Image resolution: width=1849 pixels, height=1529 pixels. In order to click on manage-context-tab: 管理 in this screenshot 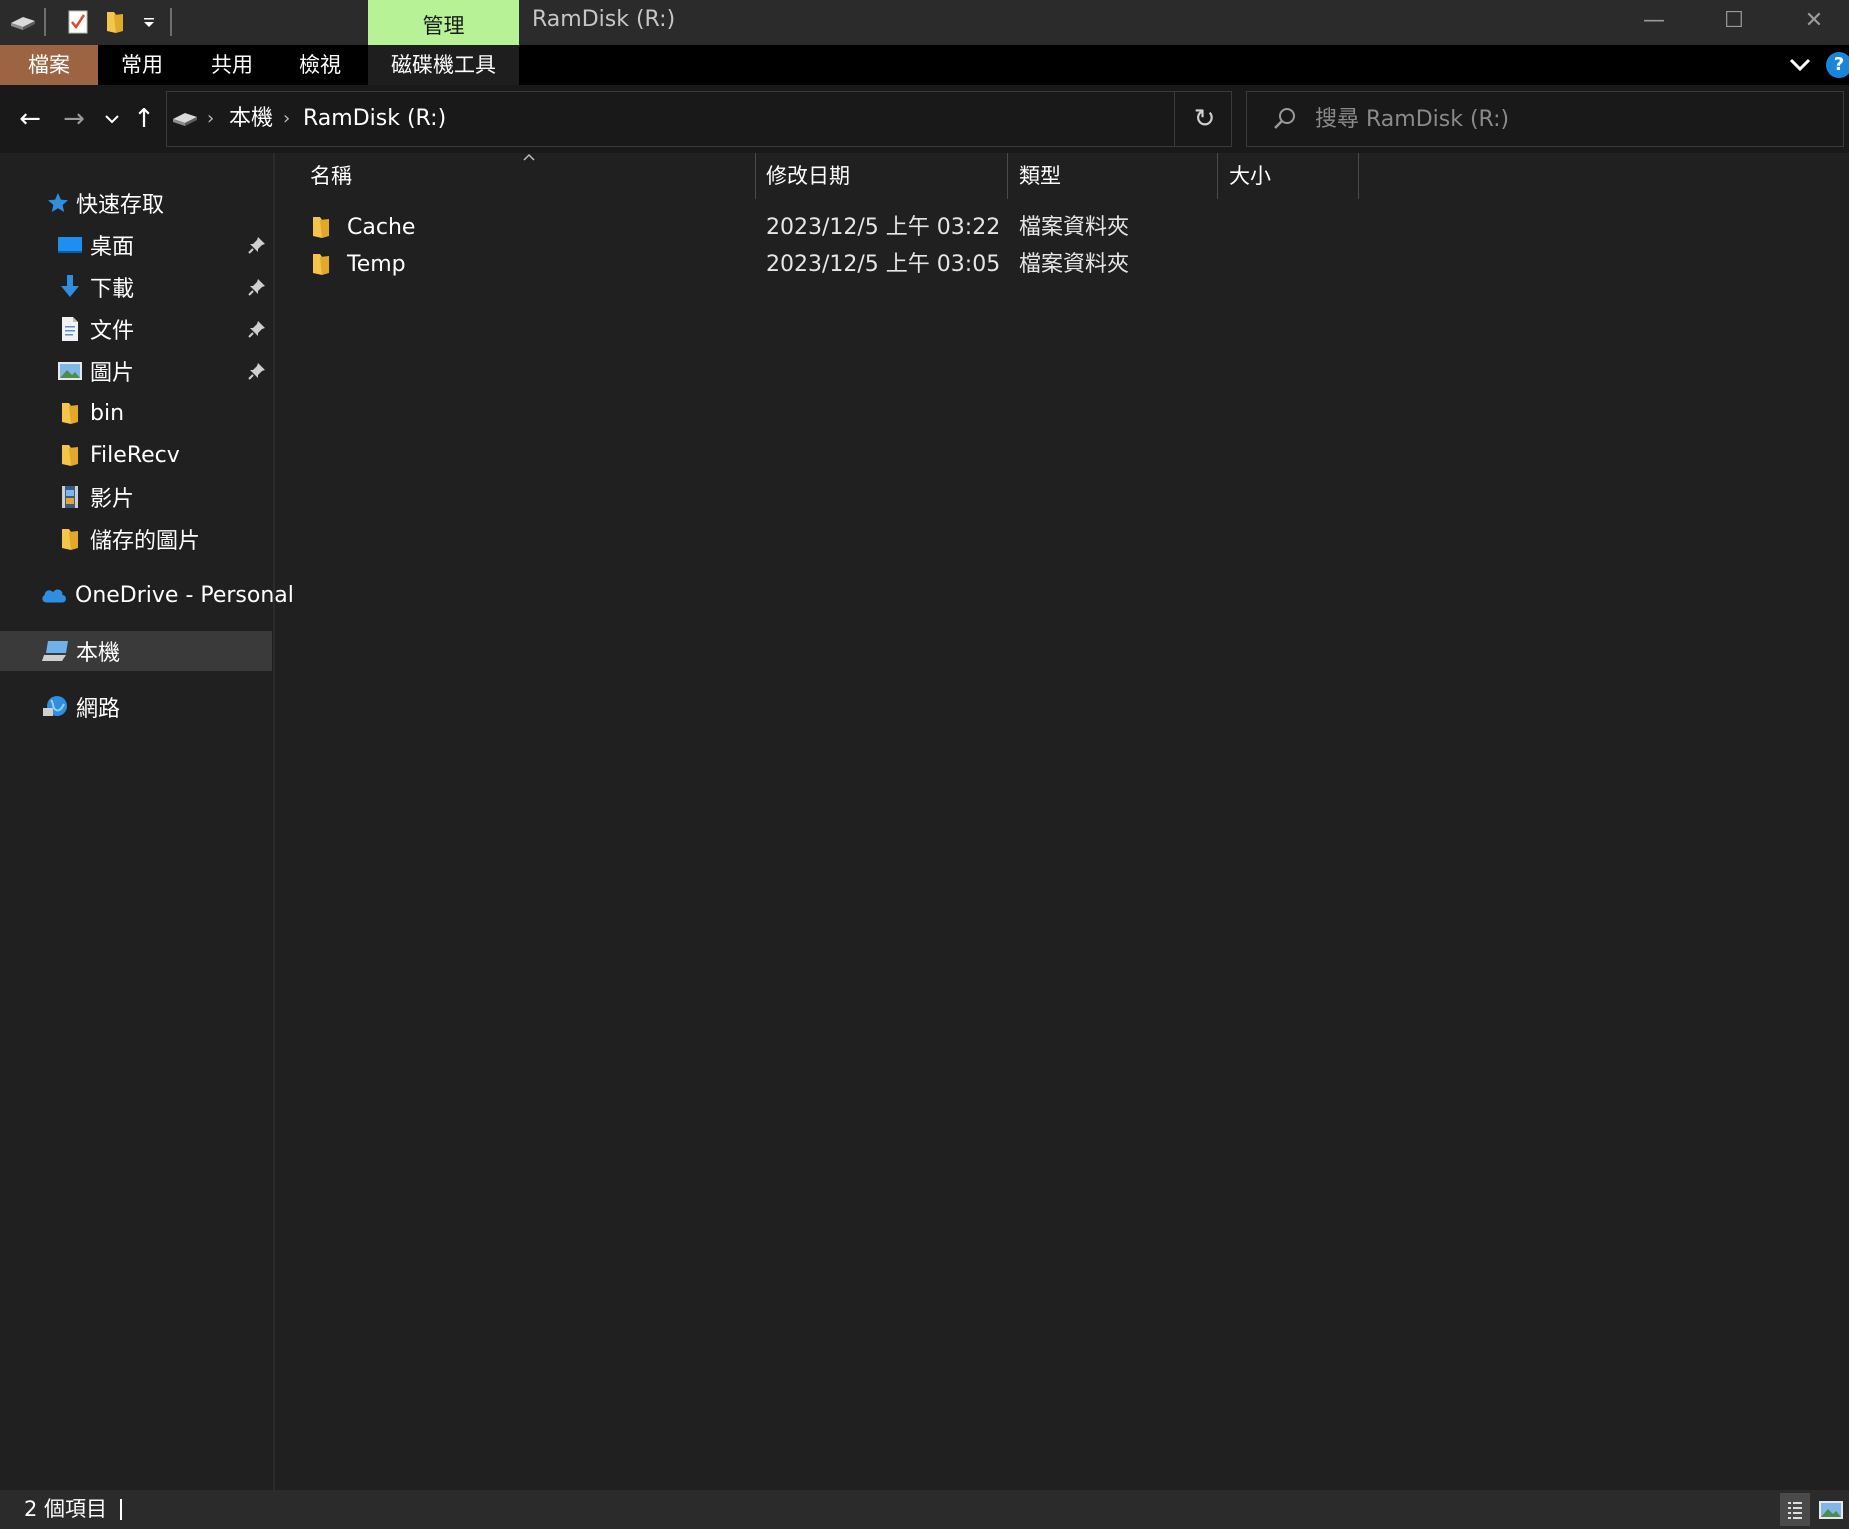, I will do `click(443, 22)`.